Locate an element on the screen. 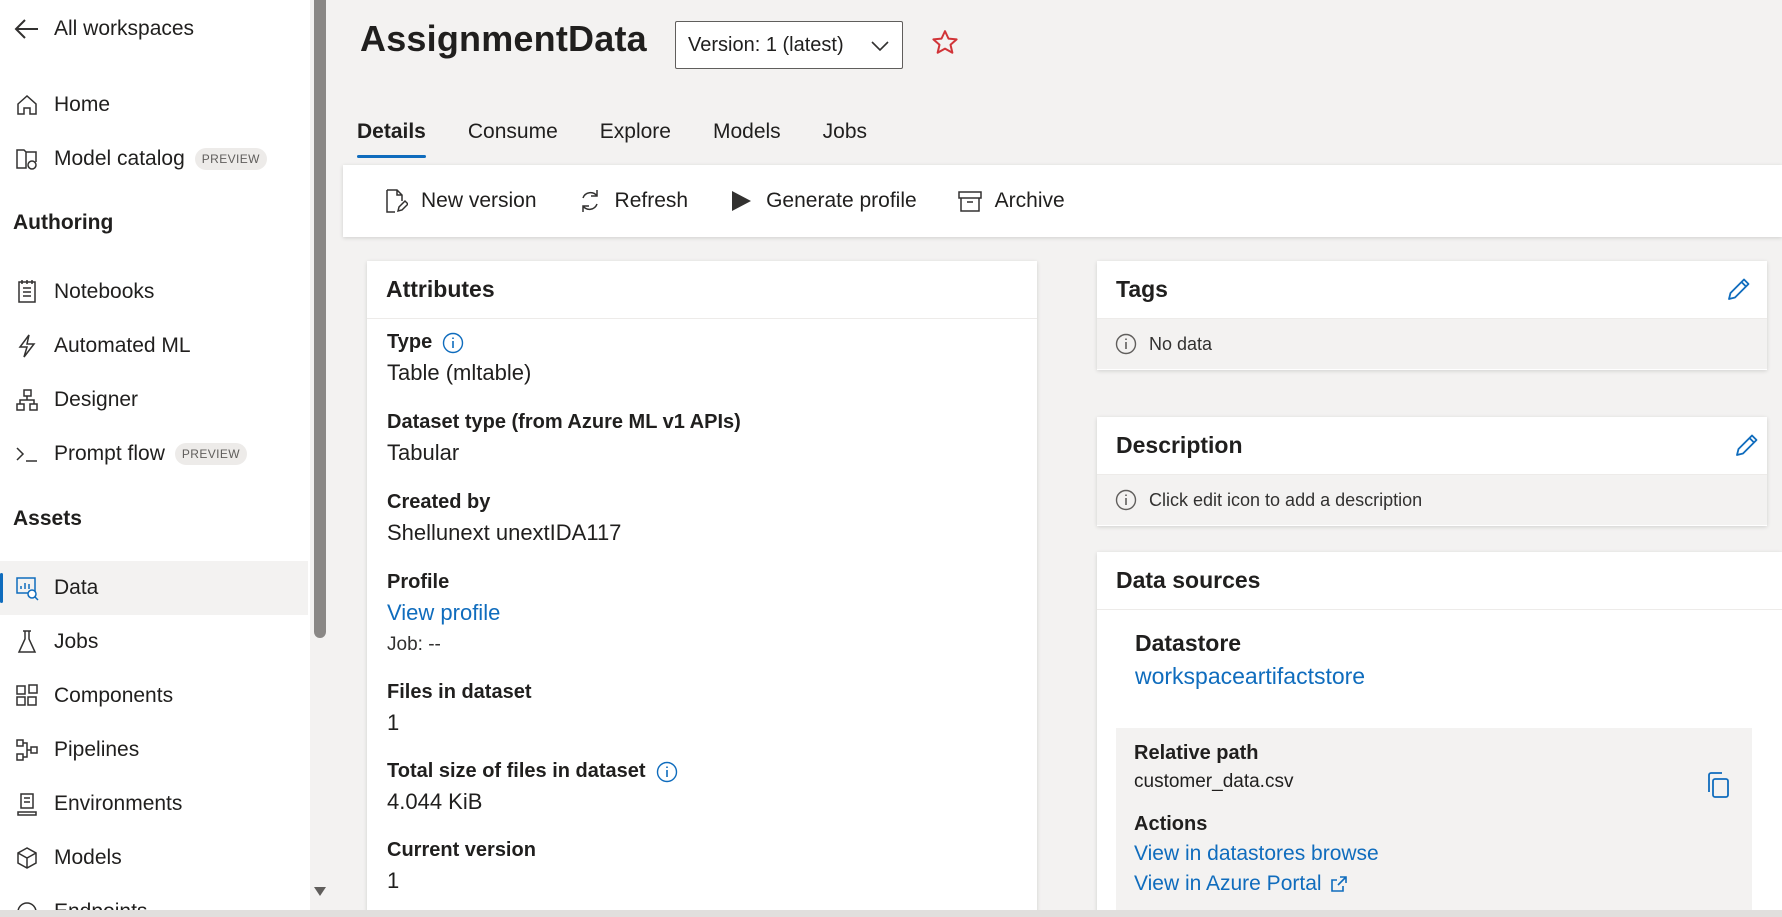  new-version-button: New version is located at coordinates (460, 201).